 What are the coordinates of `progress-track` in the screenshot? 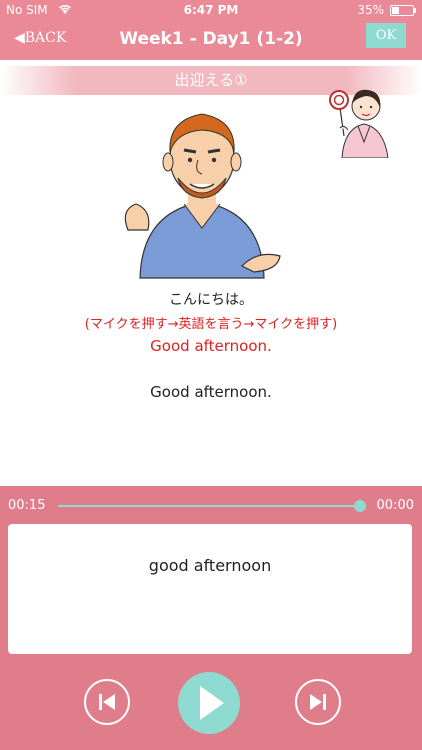 It's located at (209, 506).